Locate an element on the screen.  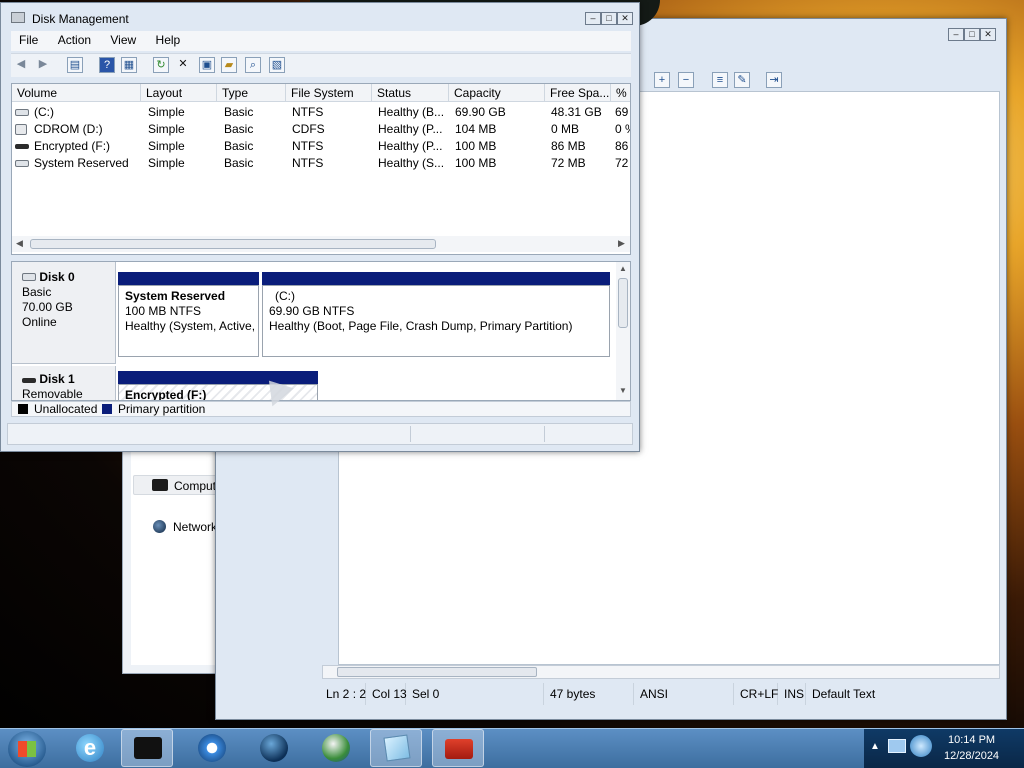
taskbar-media-player is located at coordinates (212, 748).